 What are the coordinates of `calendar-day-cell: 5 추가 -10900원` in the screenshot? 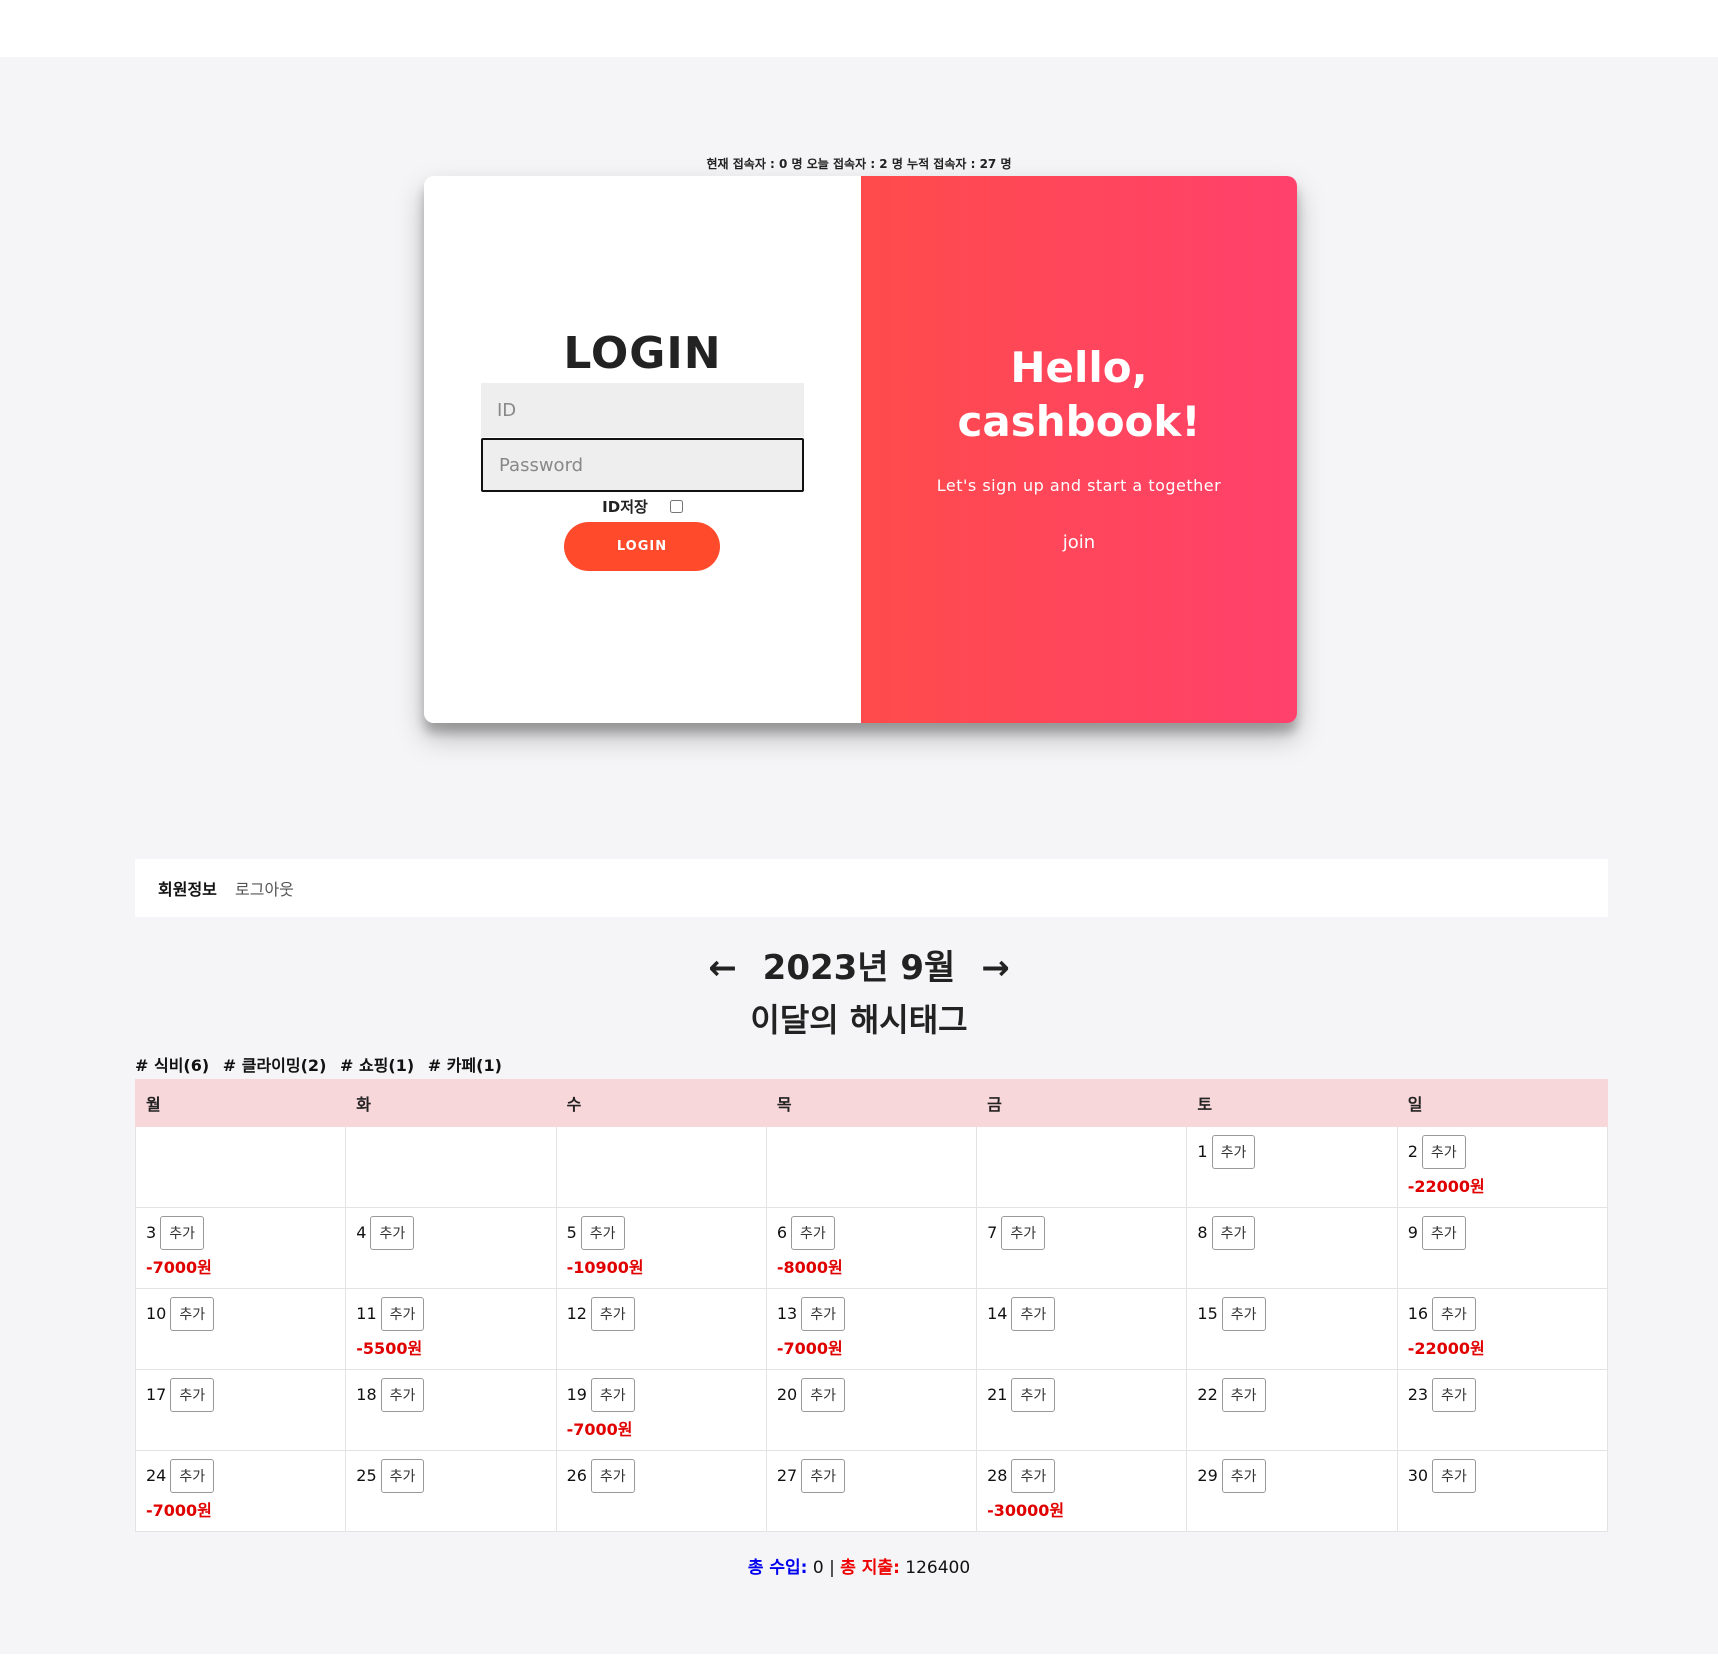 It's located at (661, 1248).